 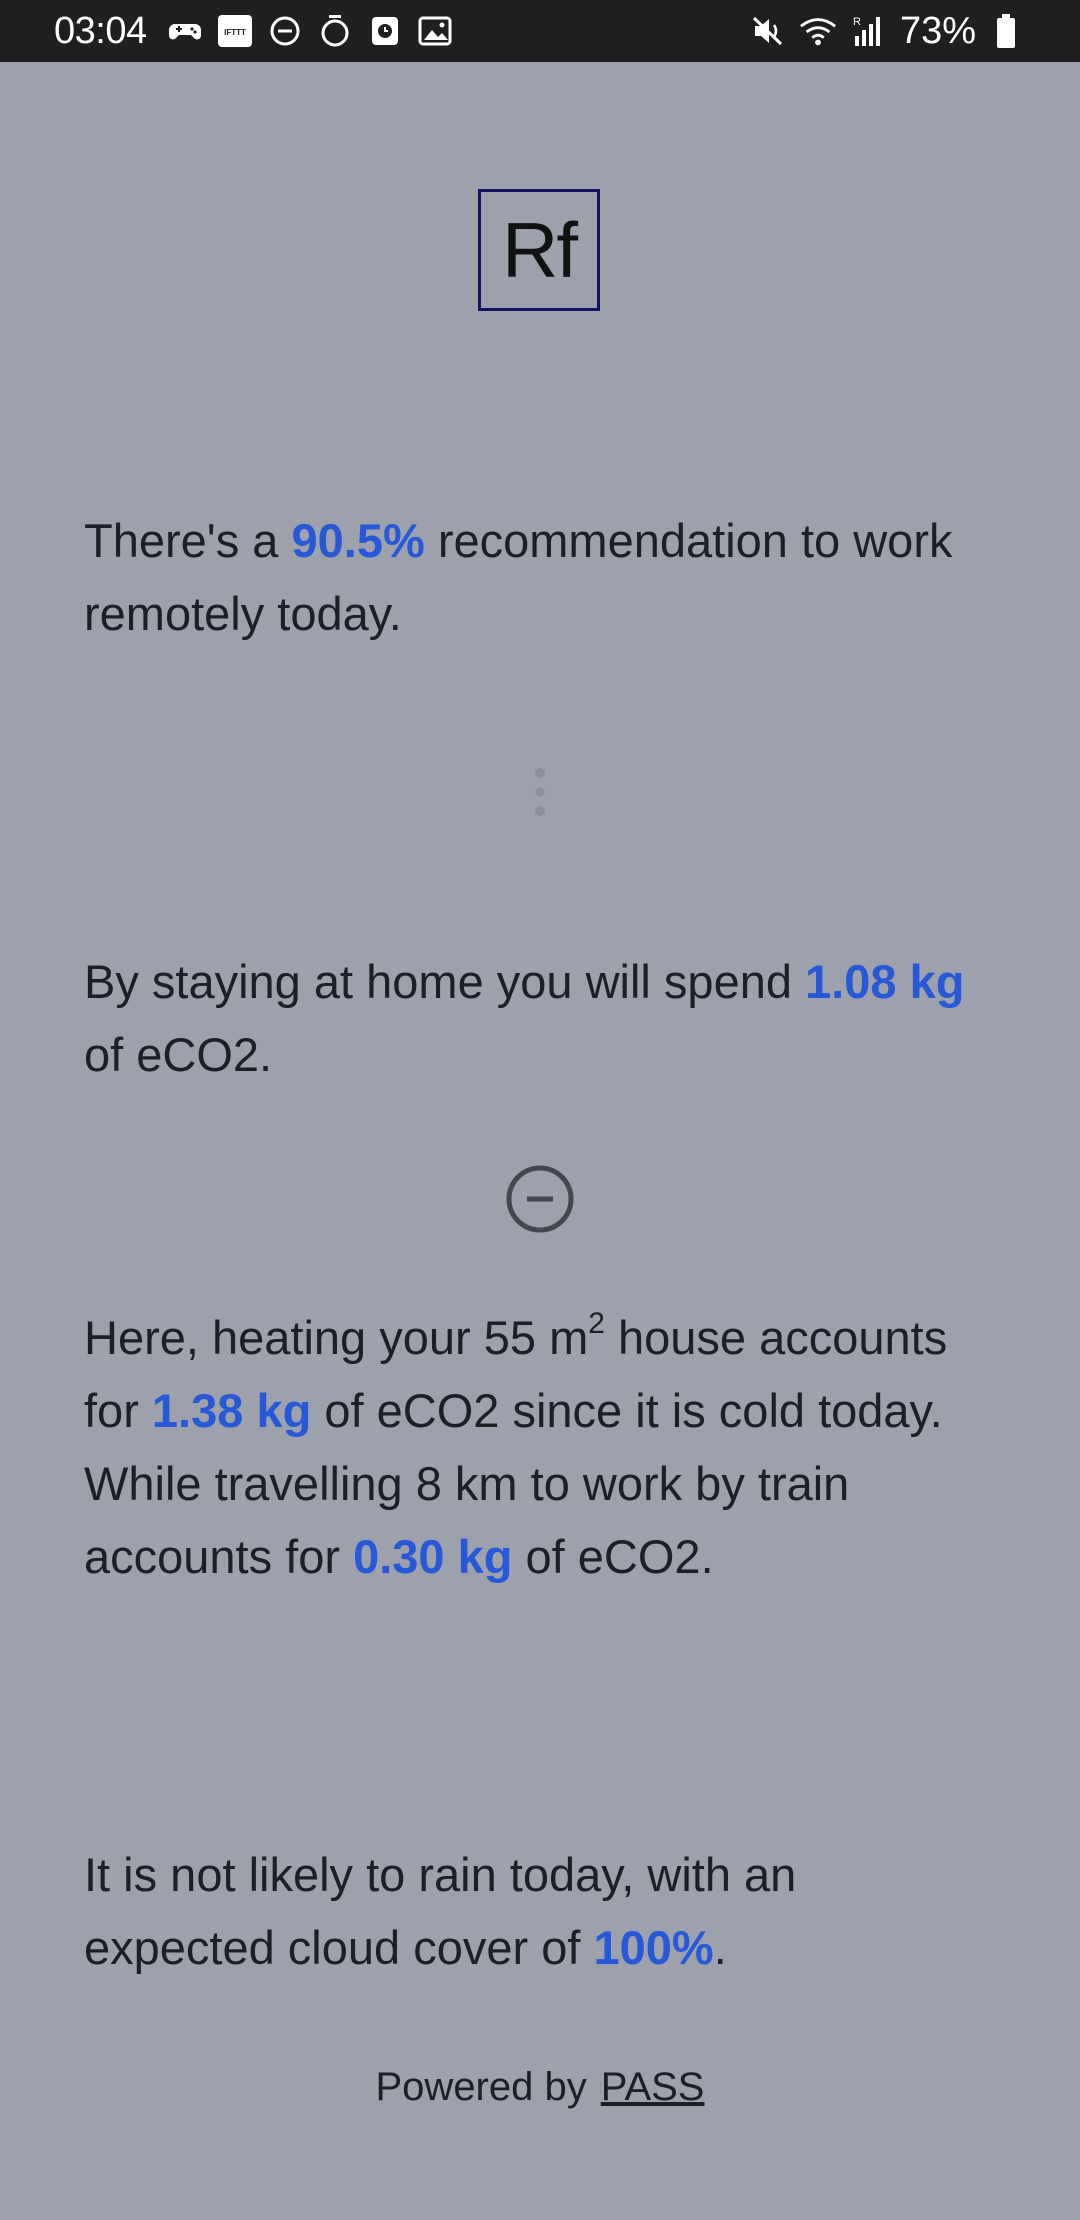 What do you see at coordinates (539, 250) in the screenshot?
I see `app-logo: Rf` at bounding box center [539, 250].